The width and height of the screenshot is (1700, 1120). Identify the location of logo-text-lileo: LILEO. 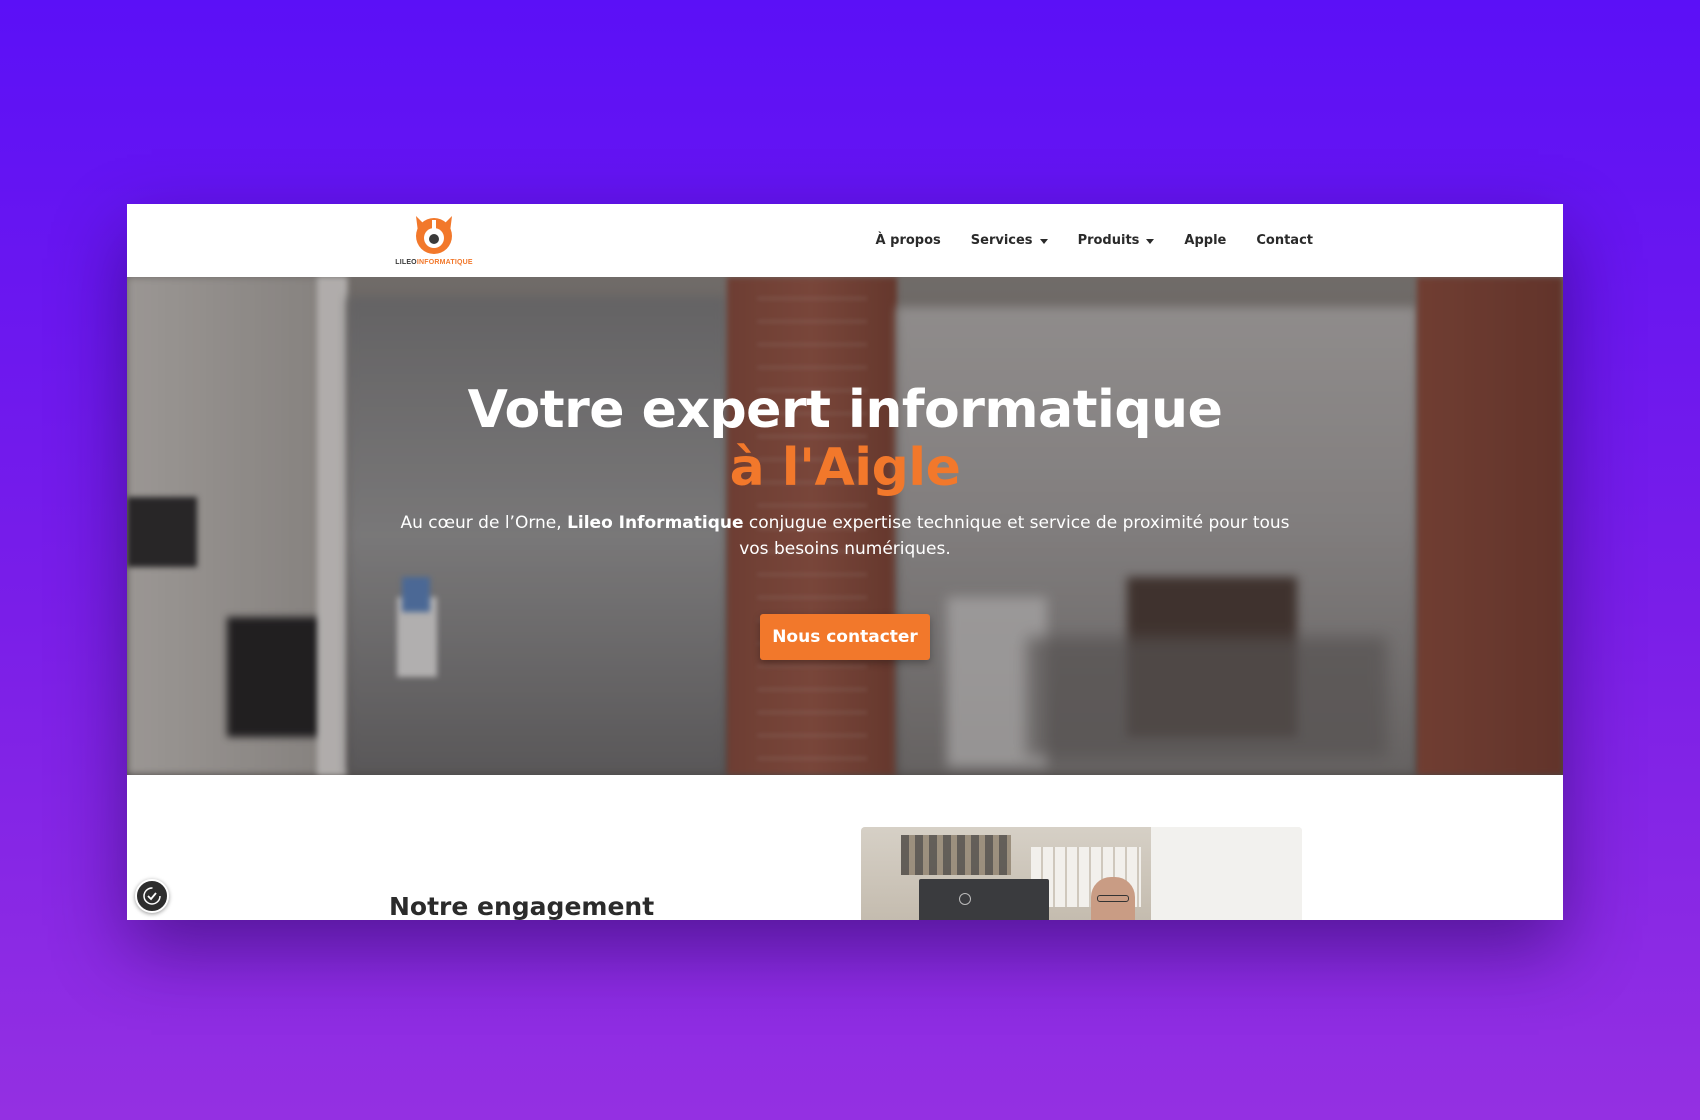
(406, 262).